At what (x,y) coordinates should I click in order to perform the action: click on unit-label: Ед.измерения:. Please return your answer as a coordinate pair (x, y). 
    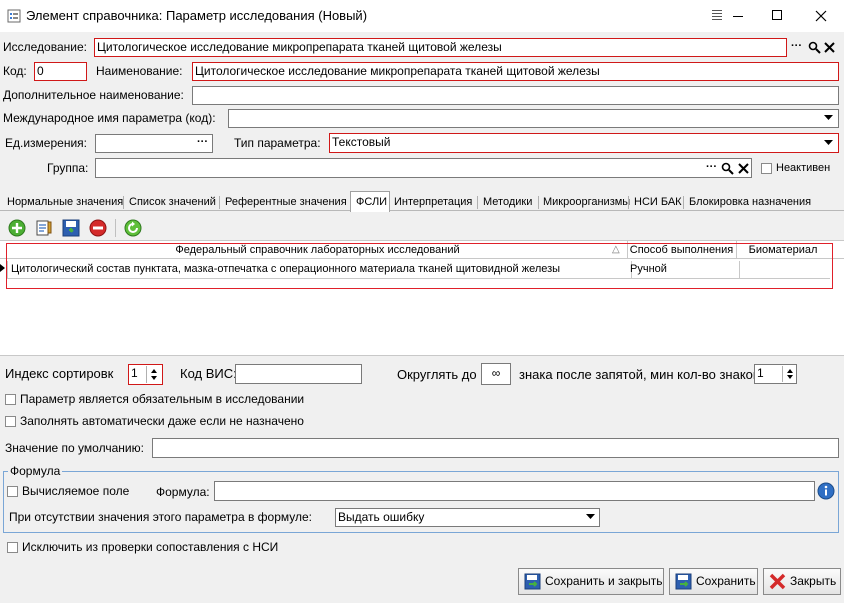
    Looking at the image, I should click on (46, 143).